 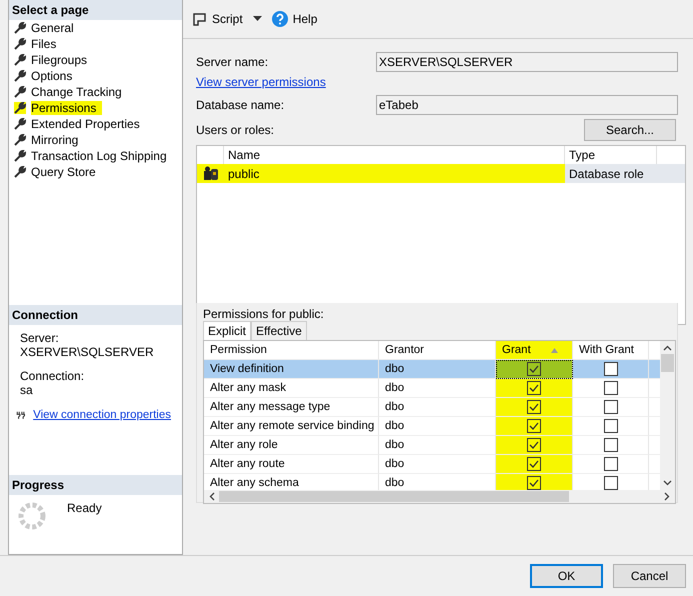 I want to click on user-row: public Database role, so click(x=441, y=173).